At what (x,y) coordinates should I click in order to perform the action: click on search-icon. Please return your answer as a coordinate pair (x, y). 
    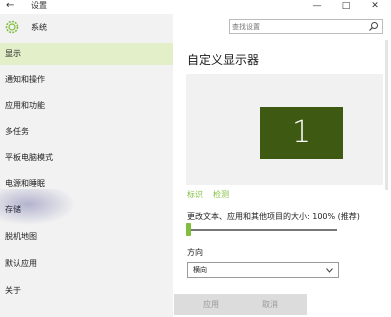
    Looking at the image, I should click on (373, 26).